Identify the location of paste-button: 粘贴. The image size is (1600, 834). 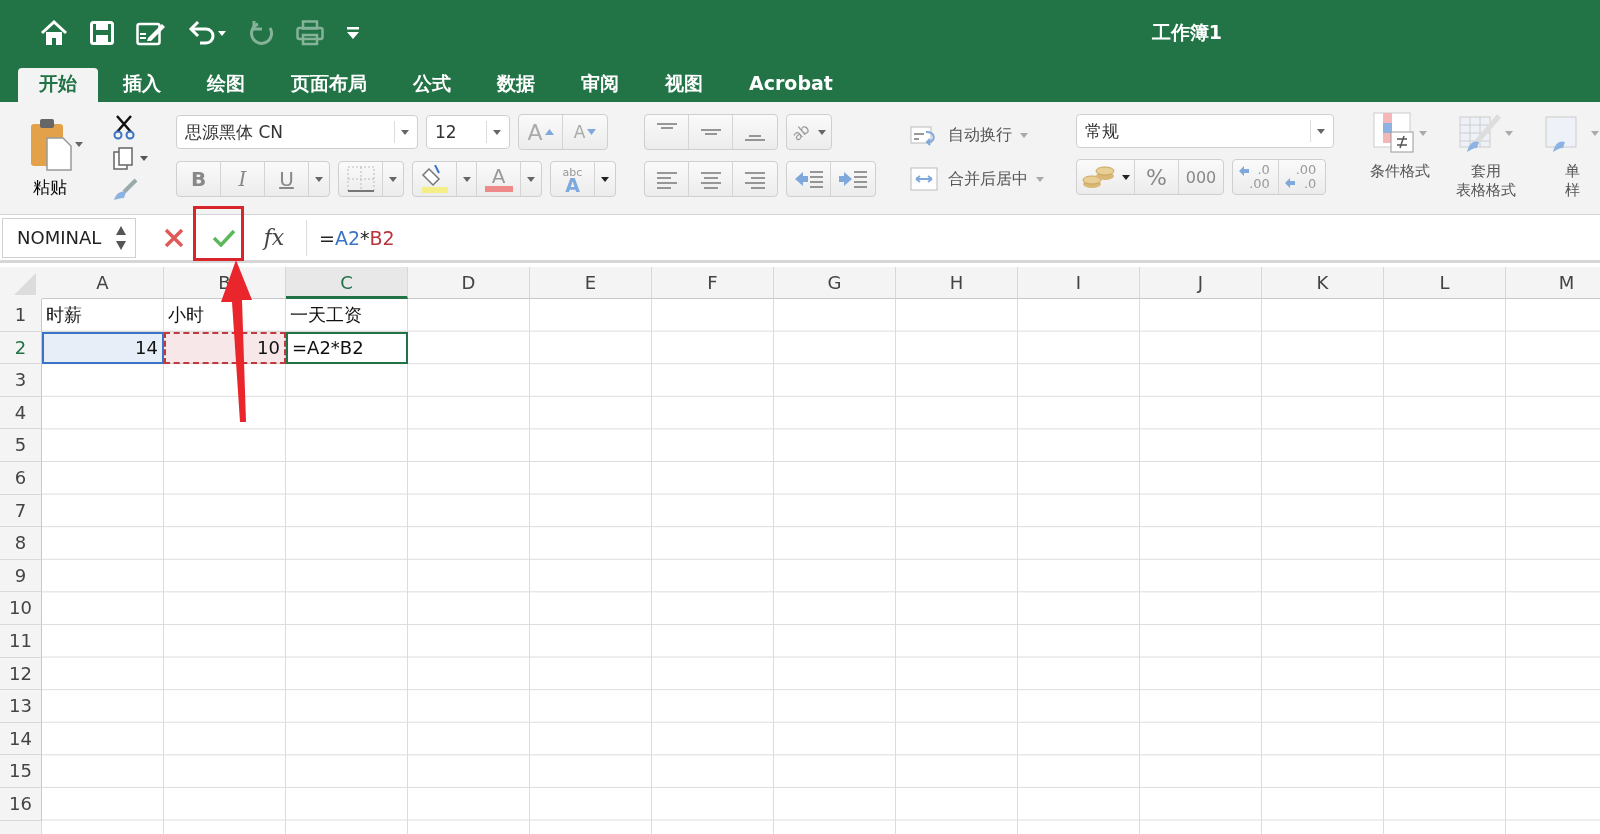
(56, 156).